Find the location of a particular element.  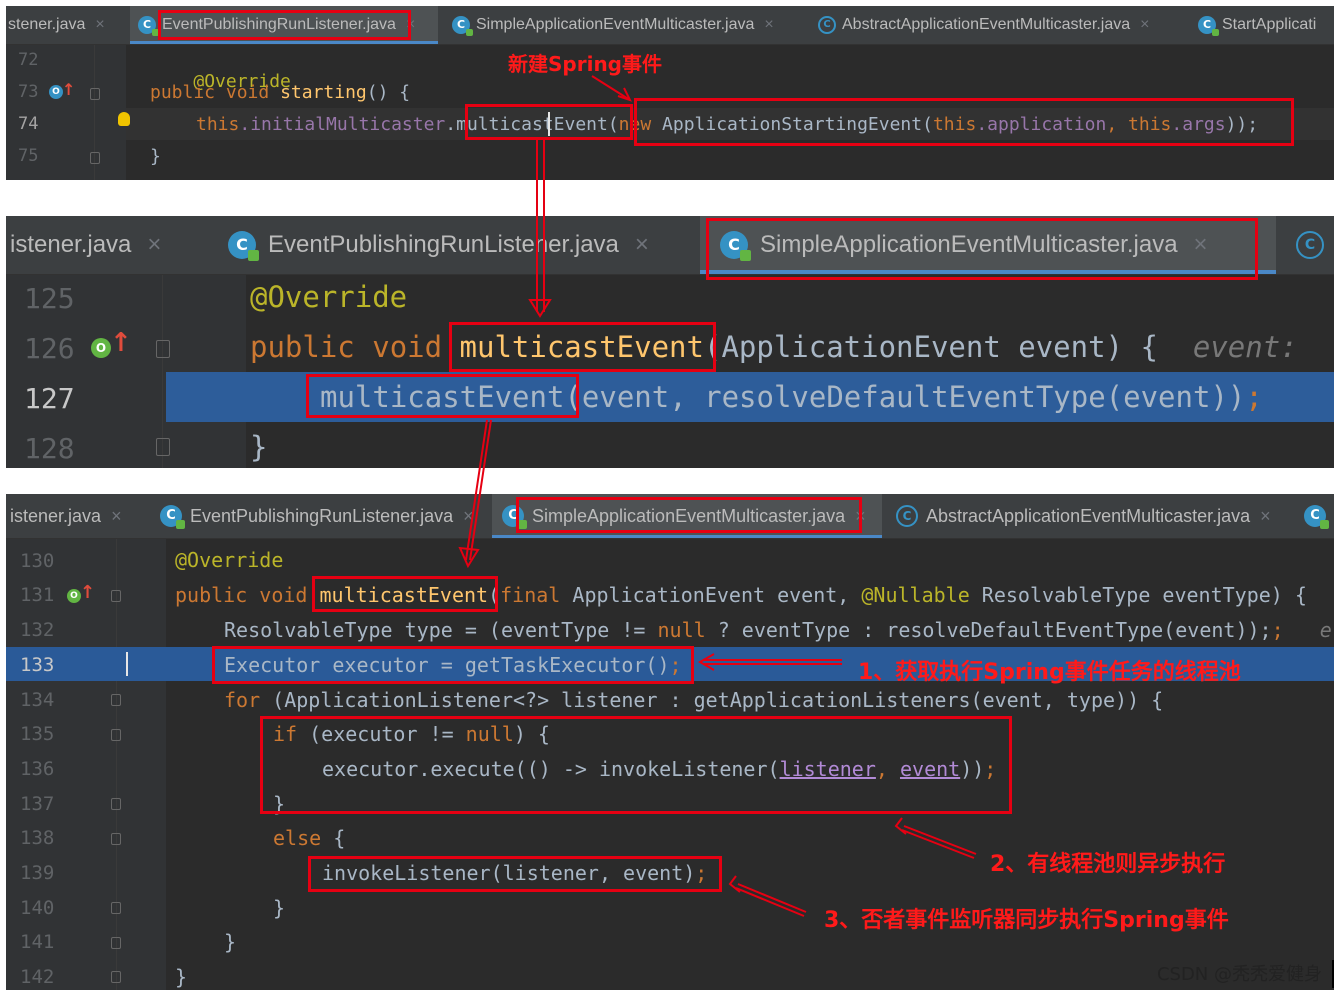

edge-bar is located at coordinates (1333, 974).